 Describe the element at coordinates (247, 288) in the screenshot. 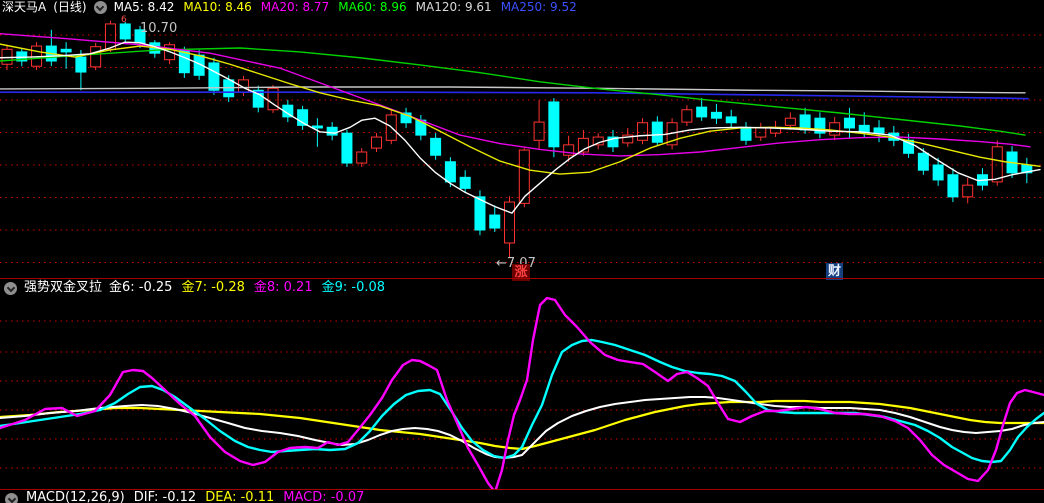

I see `indicator-values: 金6: -0.25 金7: -0.28 金8: 0.21 金9: -0.08` at that location.